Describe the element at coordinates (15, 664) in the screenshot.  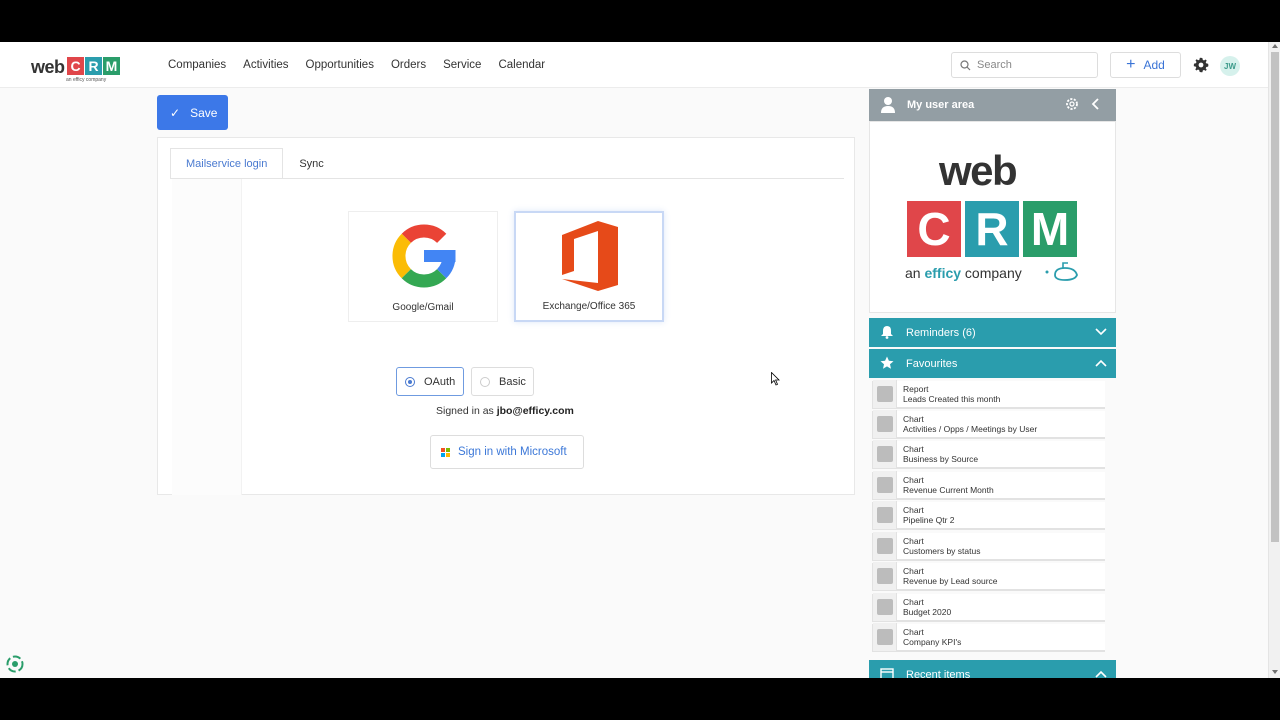
I see `assistant-icon` at that location.